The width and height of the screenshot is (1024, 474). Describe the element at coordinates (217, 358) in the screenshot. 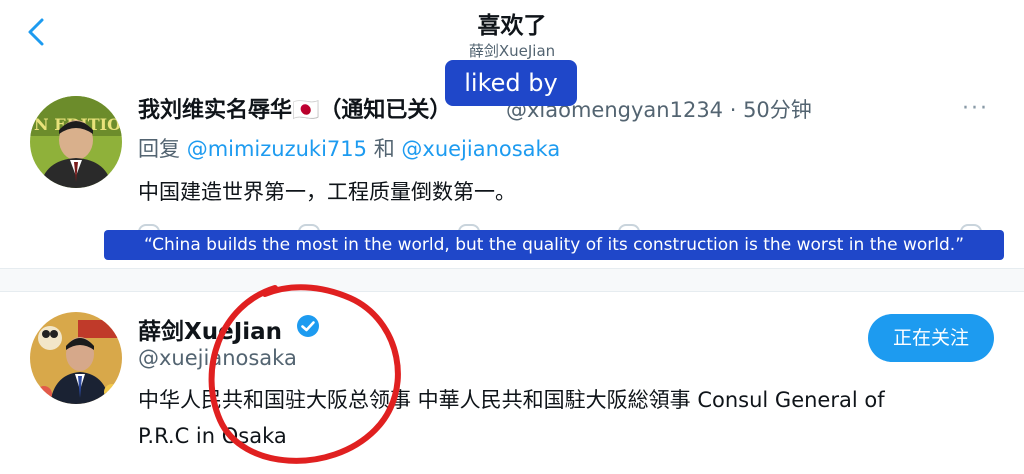

I see `user-handle: @xuejianosaka` at that location.